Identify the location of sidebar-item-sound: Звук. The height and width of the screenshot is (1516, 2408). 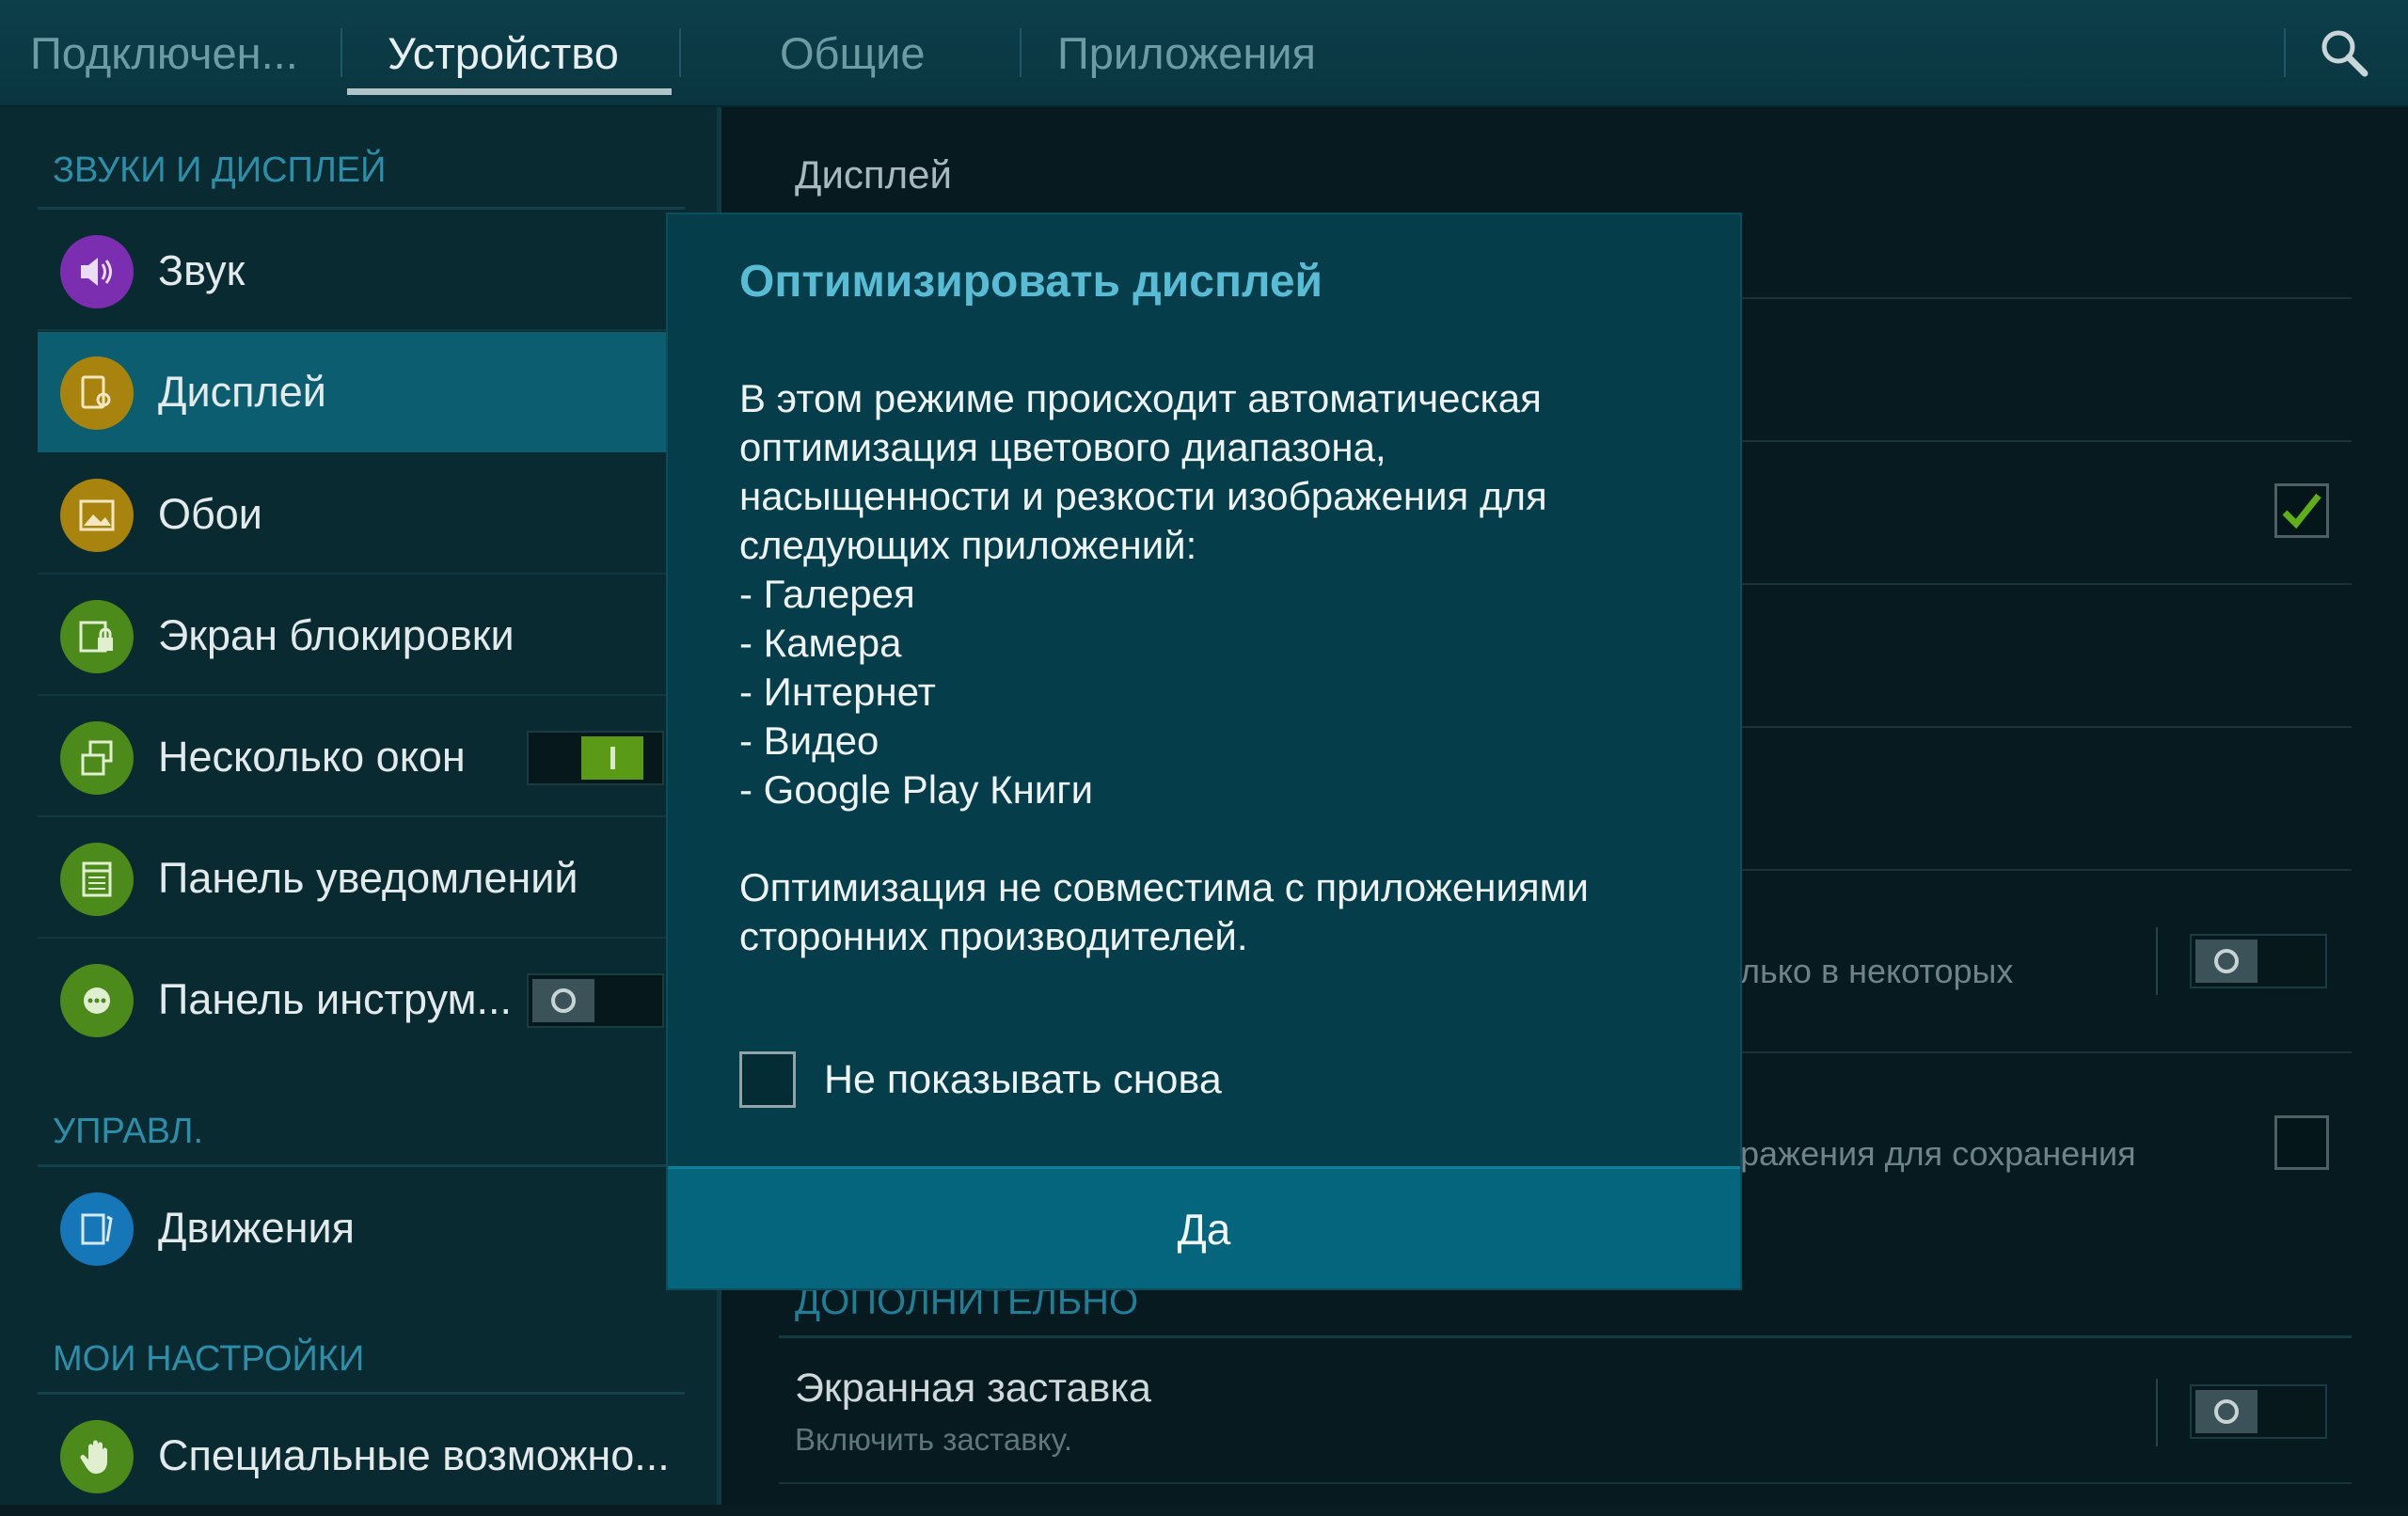
(367, 271).